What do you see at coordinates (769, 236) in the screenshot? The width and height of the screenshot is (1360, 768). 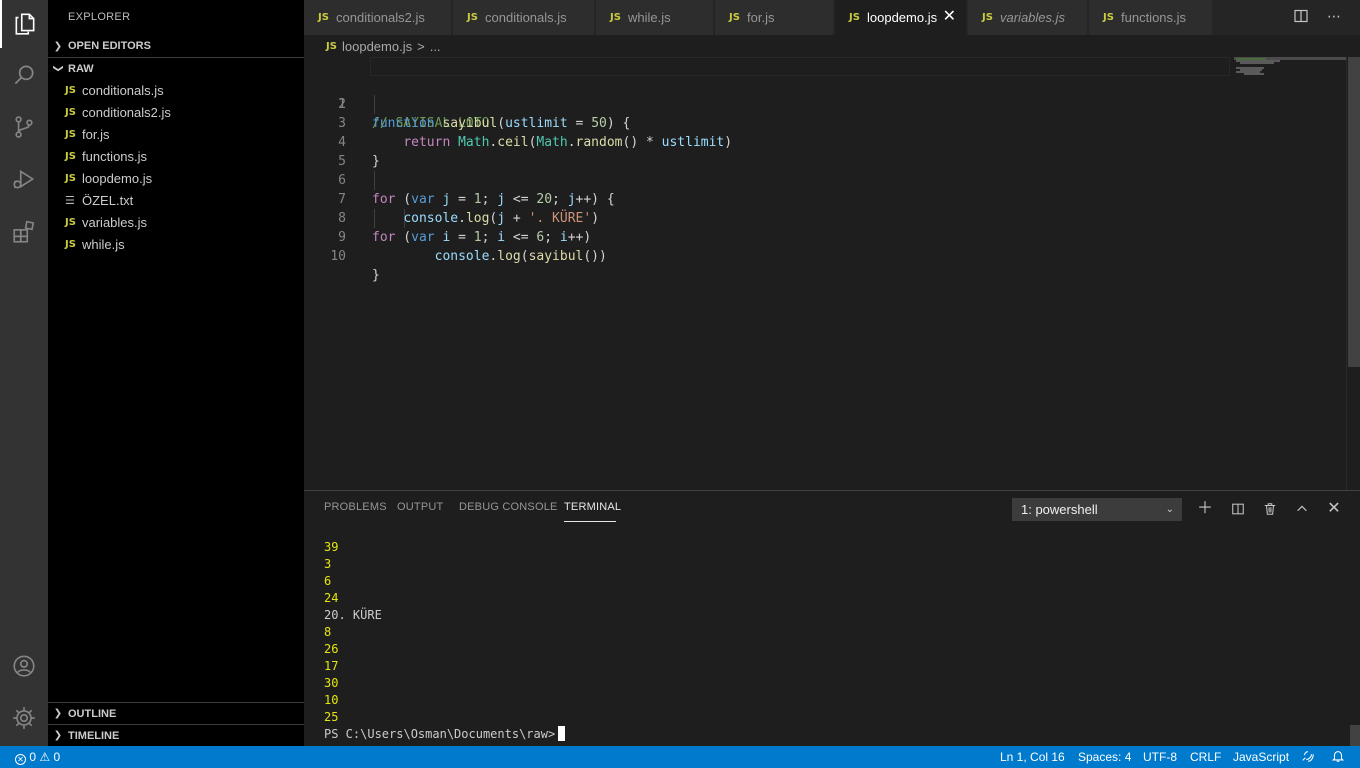 I see `code-line: 9 console.log(sayibul())` at bounding box center [769, 236].